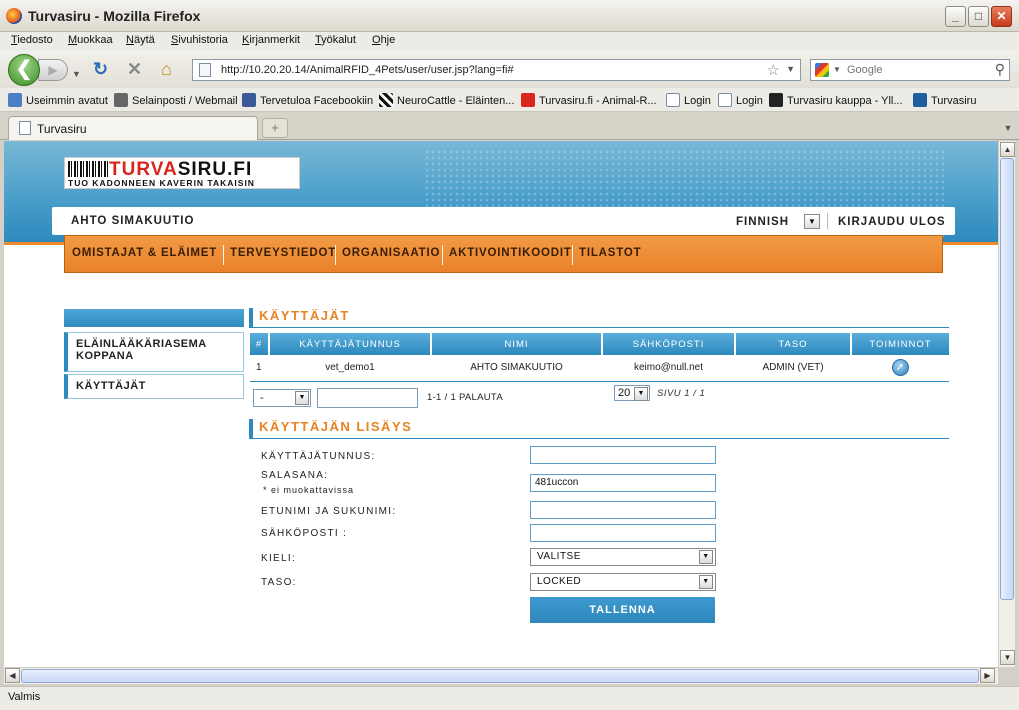 This screenshot has width=1019, height=710. What do you see at coordinates (509, 126) in the screenshot?
I see `tab-strip: Turvasiru + ▼` at bounding box center [509, 126].